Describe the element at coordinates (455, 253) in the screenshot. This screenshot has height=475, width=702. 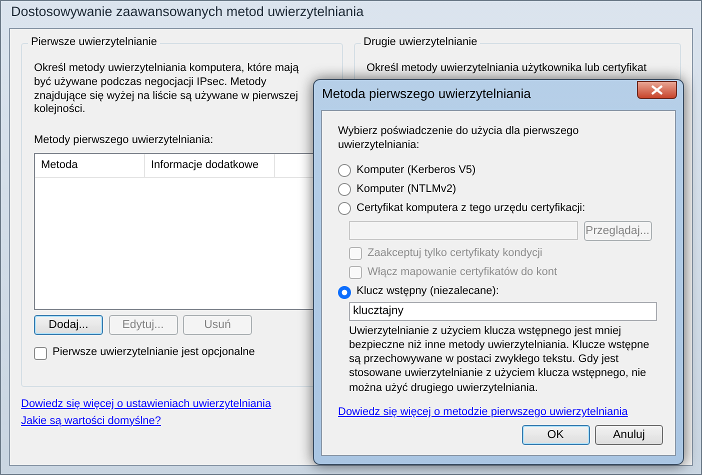
I see `checkbox-label: Zaakceptuj tylko certyfikaty kondycji` at that location.